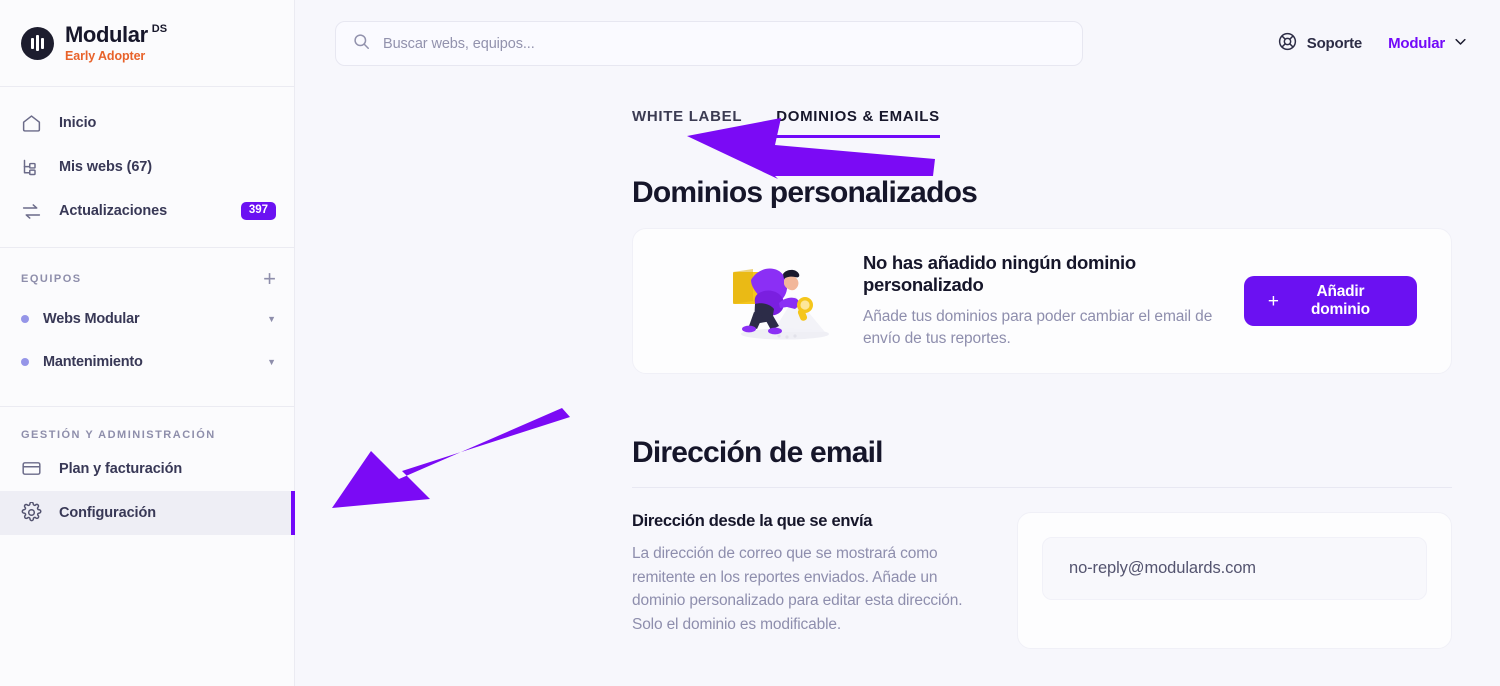 This screenshot has width=1500, height=686. I want to click on support-label: Soporte, so click(1334, 43).